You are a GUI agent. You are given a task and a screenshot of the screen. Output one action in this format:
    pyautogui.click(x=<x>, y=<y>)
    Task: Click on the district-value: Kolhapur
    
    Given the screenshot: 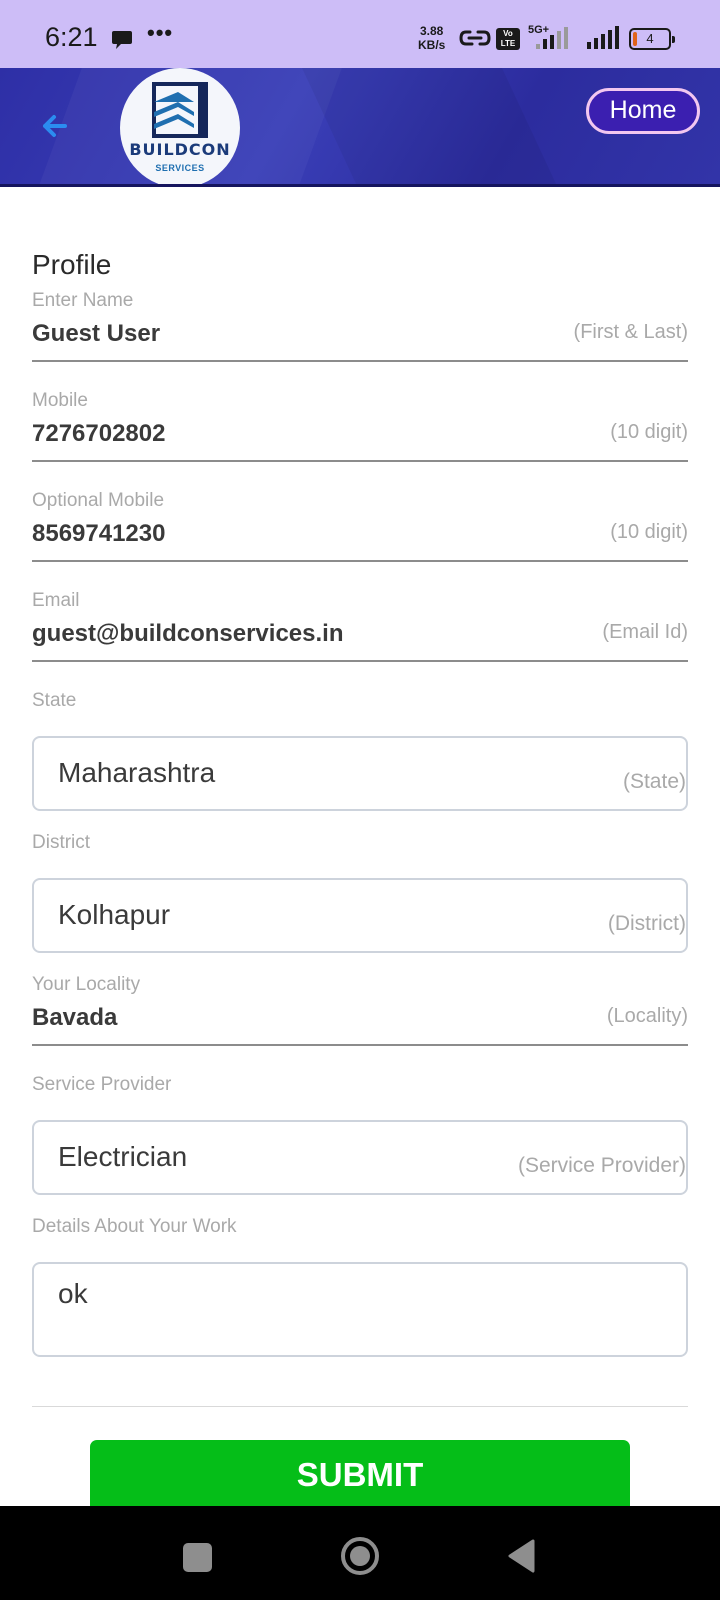 What is the action you would take?
    pyautogui.click(x=114, y=914)
    